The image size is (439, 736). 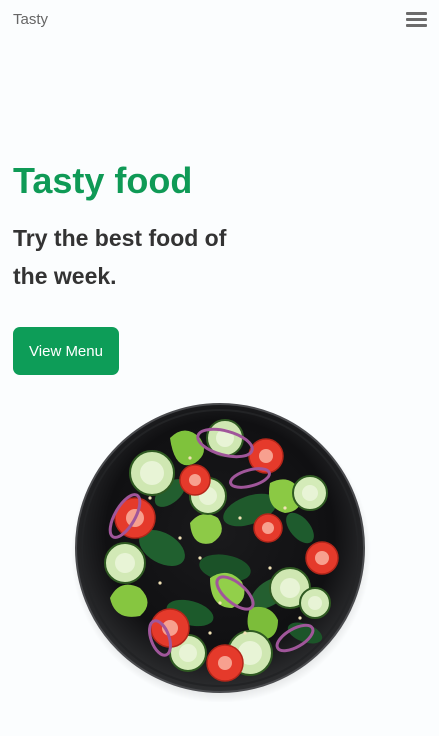 I want to click on hamburger-menu-icon, so click(x=416, y=19).